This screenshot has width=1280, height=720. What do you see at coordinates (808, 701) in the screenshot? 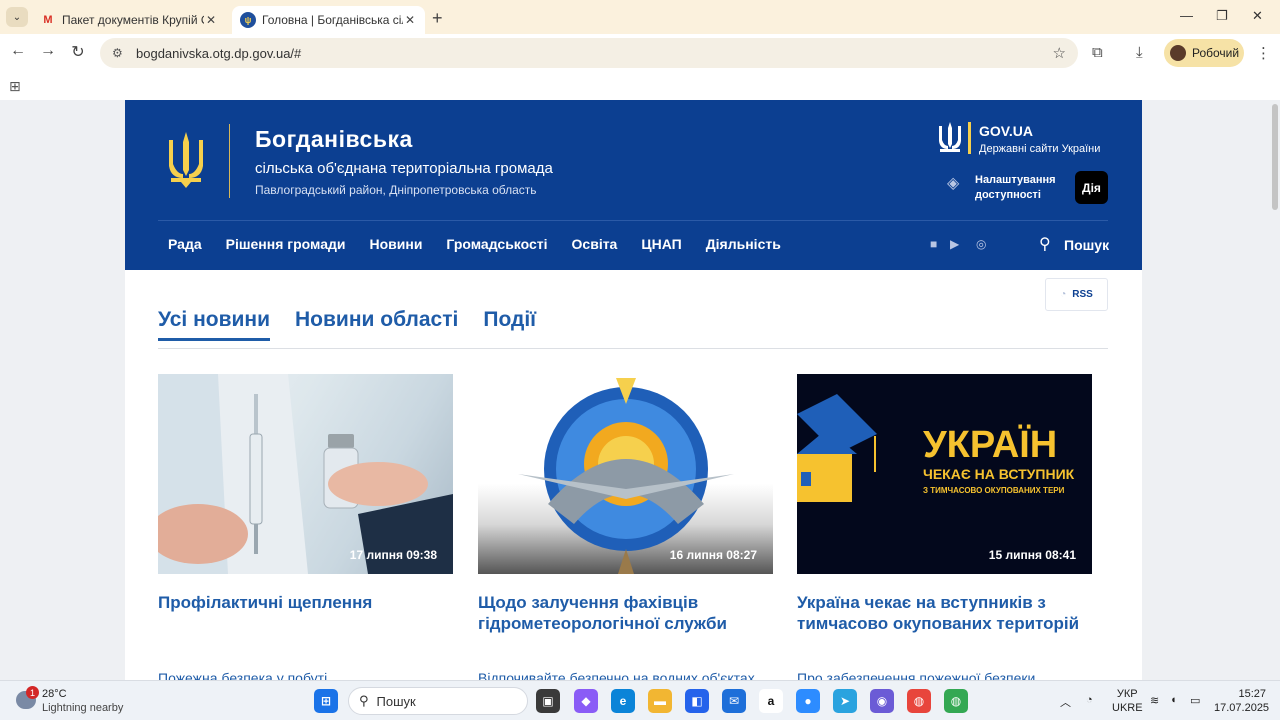
I see `zoom-icon: ●` at bounding box center [808, 701].